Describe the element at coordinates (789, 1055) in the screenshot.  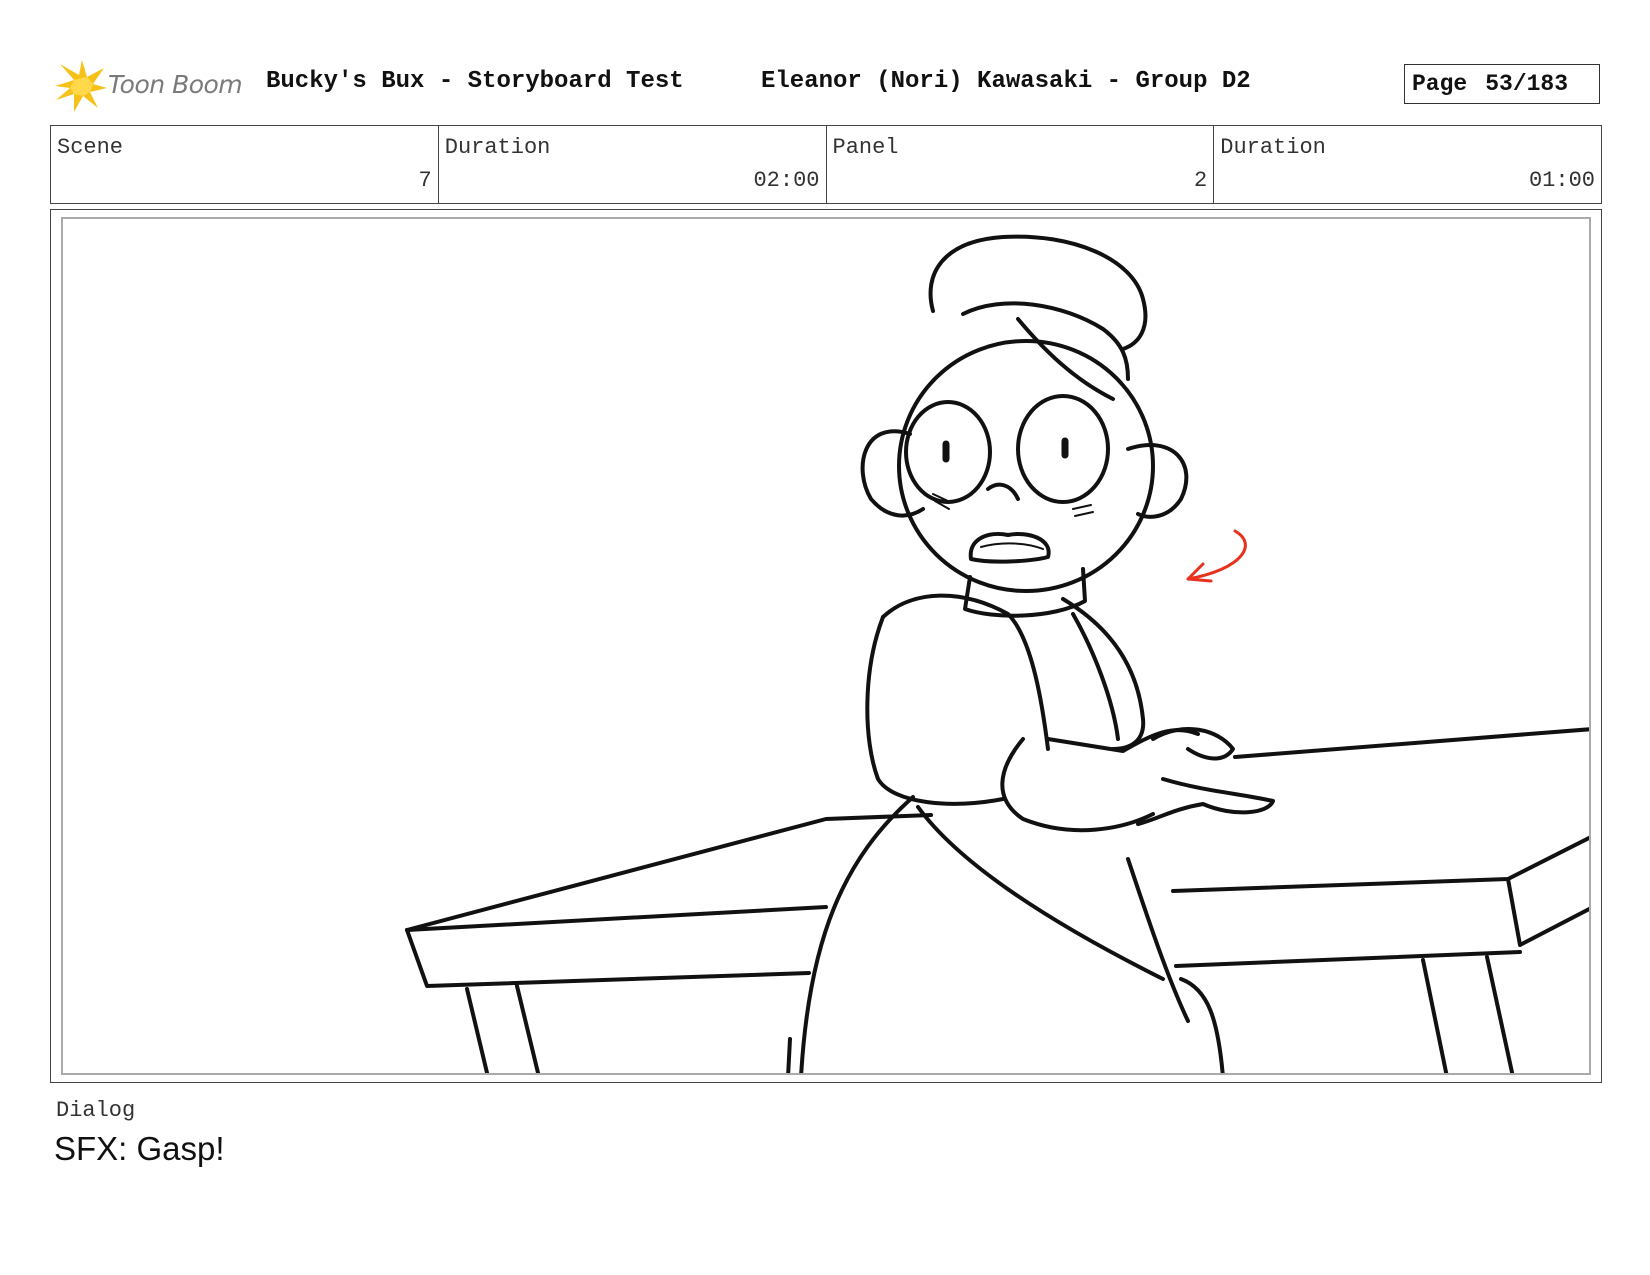
I see `skirt-mark` at that location.